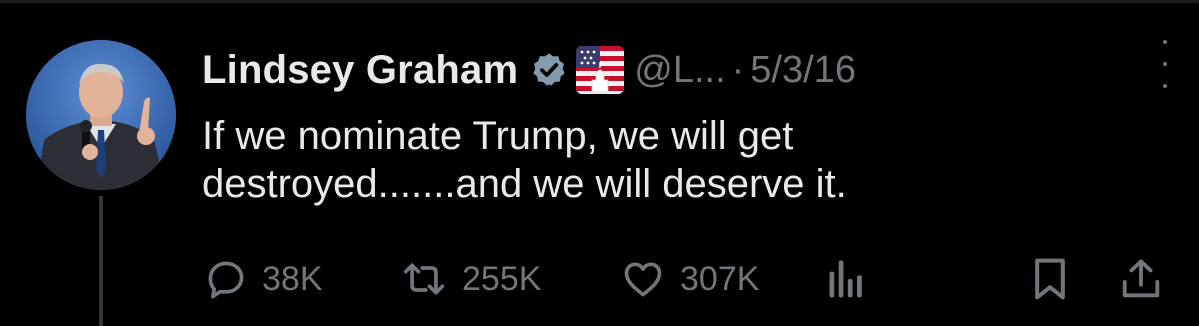 Image resolution: width=1199 pixels, height=326 pixels. I want to click on author-display-name: Lindsey Graham, so click(360, 70).